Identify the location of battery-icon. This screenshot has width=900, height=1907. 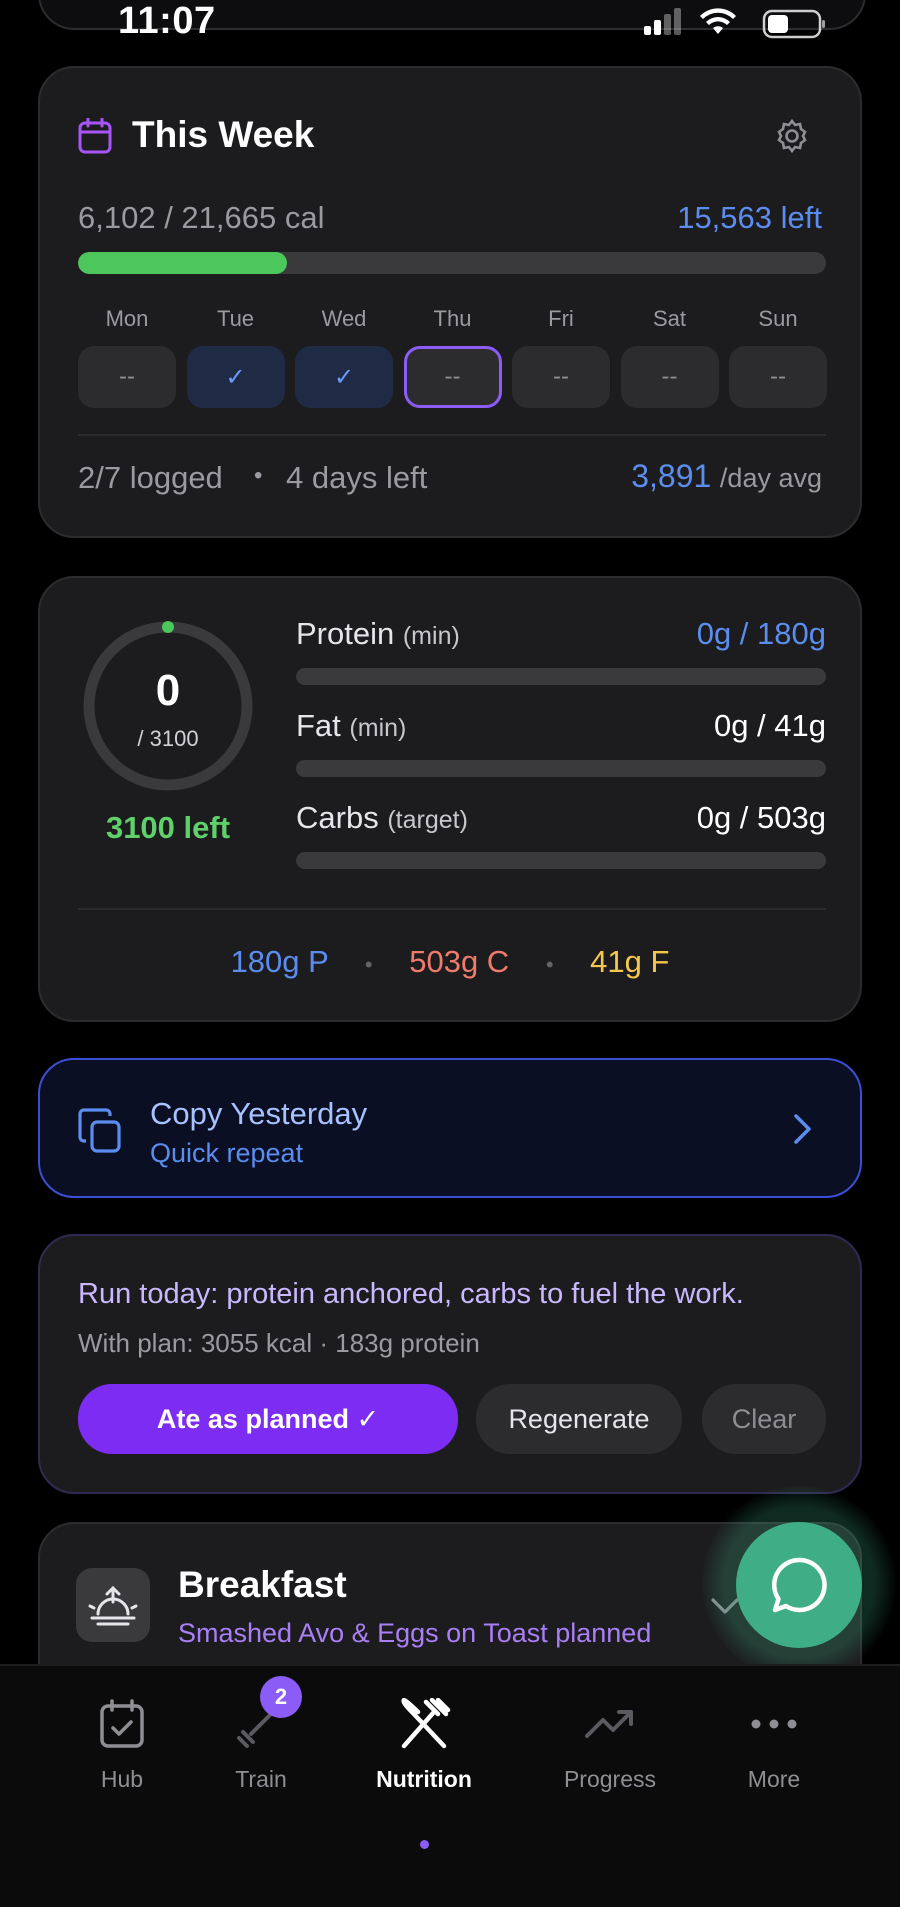
(793, 24).